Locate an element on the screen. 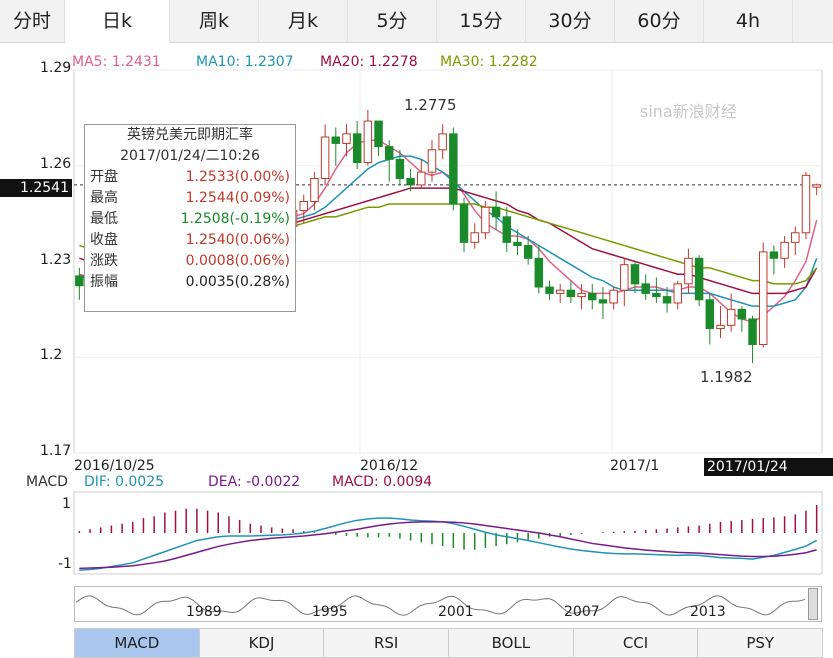 The image size is (833, 658). tooltip-row: 最低 1.2508(-0.19%) is located at coordinates (190, 219).